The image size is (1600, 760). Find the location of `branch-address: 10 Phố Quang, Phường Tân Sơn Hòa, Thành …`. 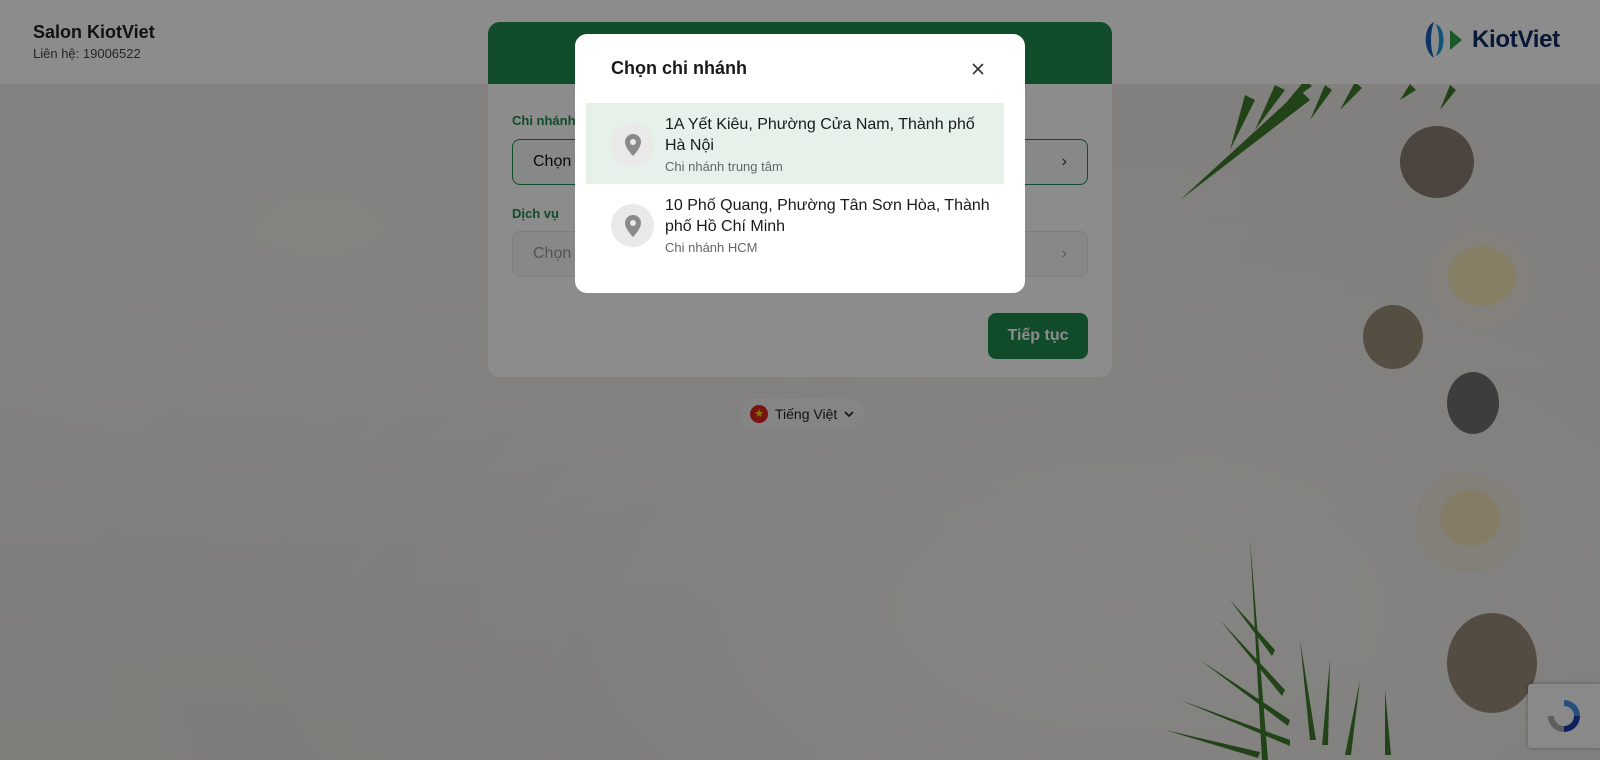

branch-address: 10 Phố Quang, Phường Tân Sơn Hòa, Thành … is located at coordinates (827, 216).